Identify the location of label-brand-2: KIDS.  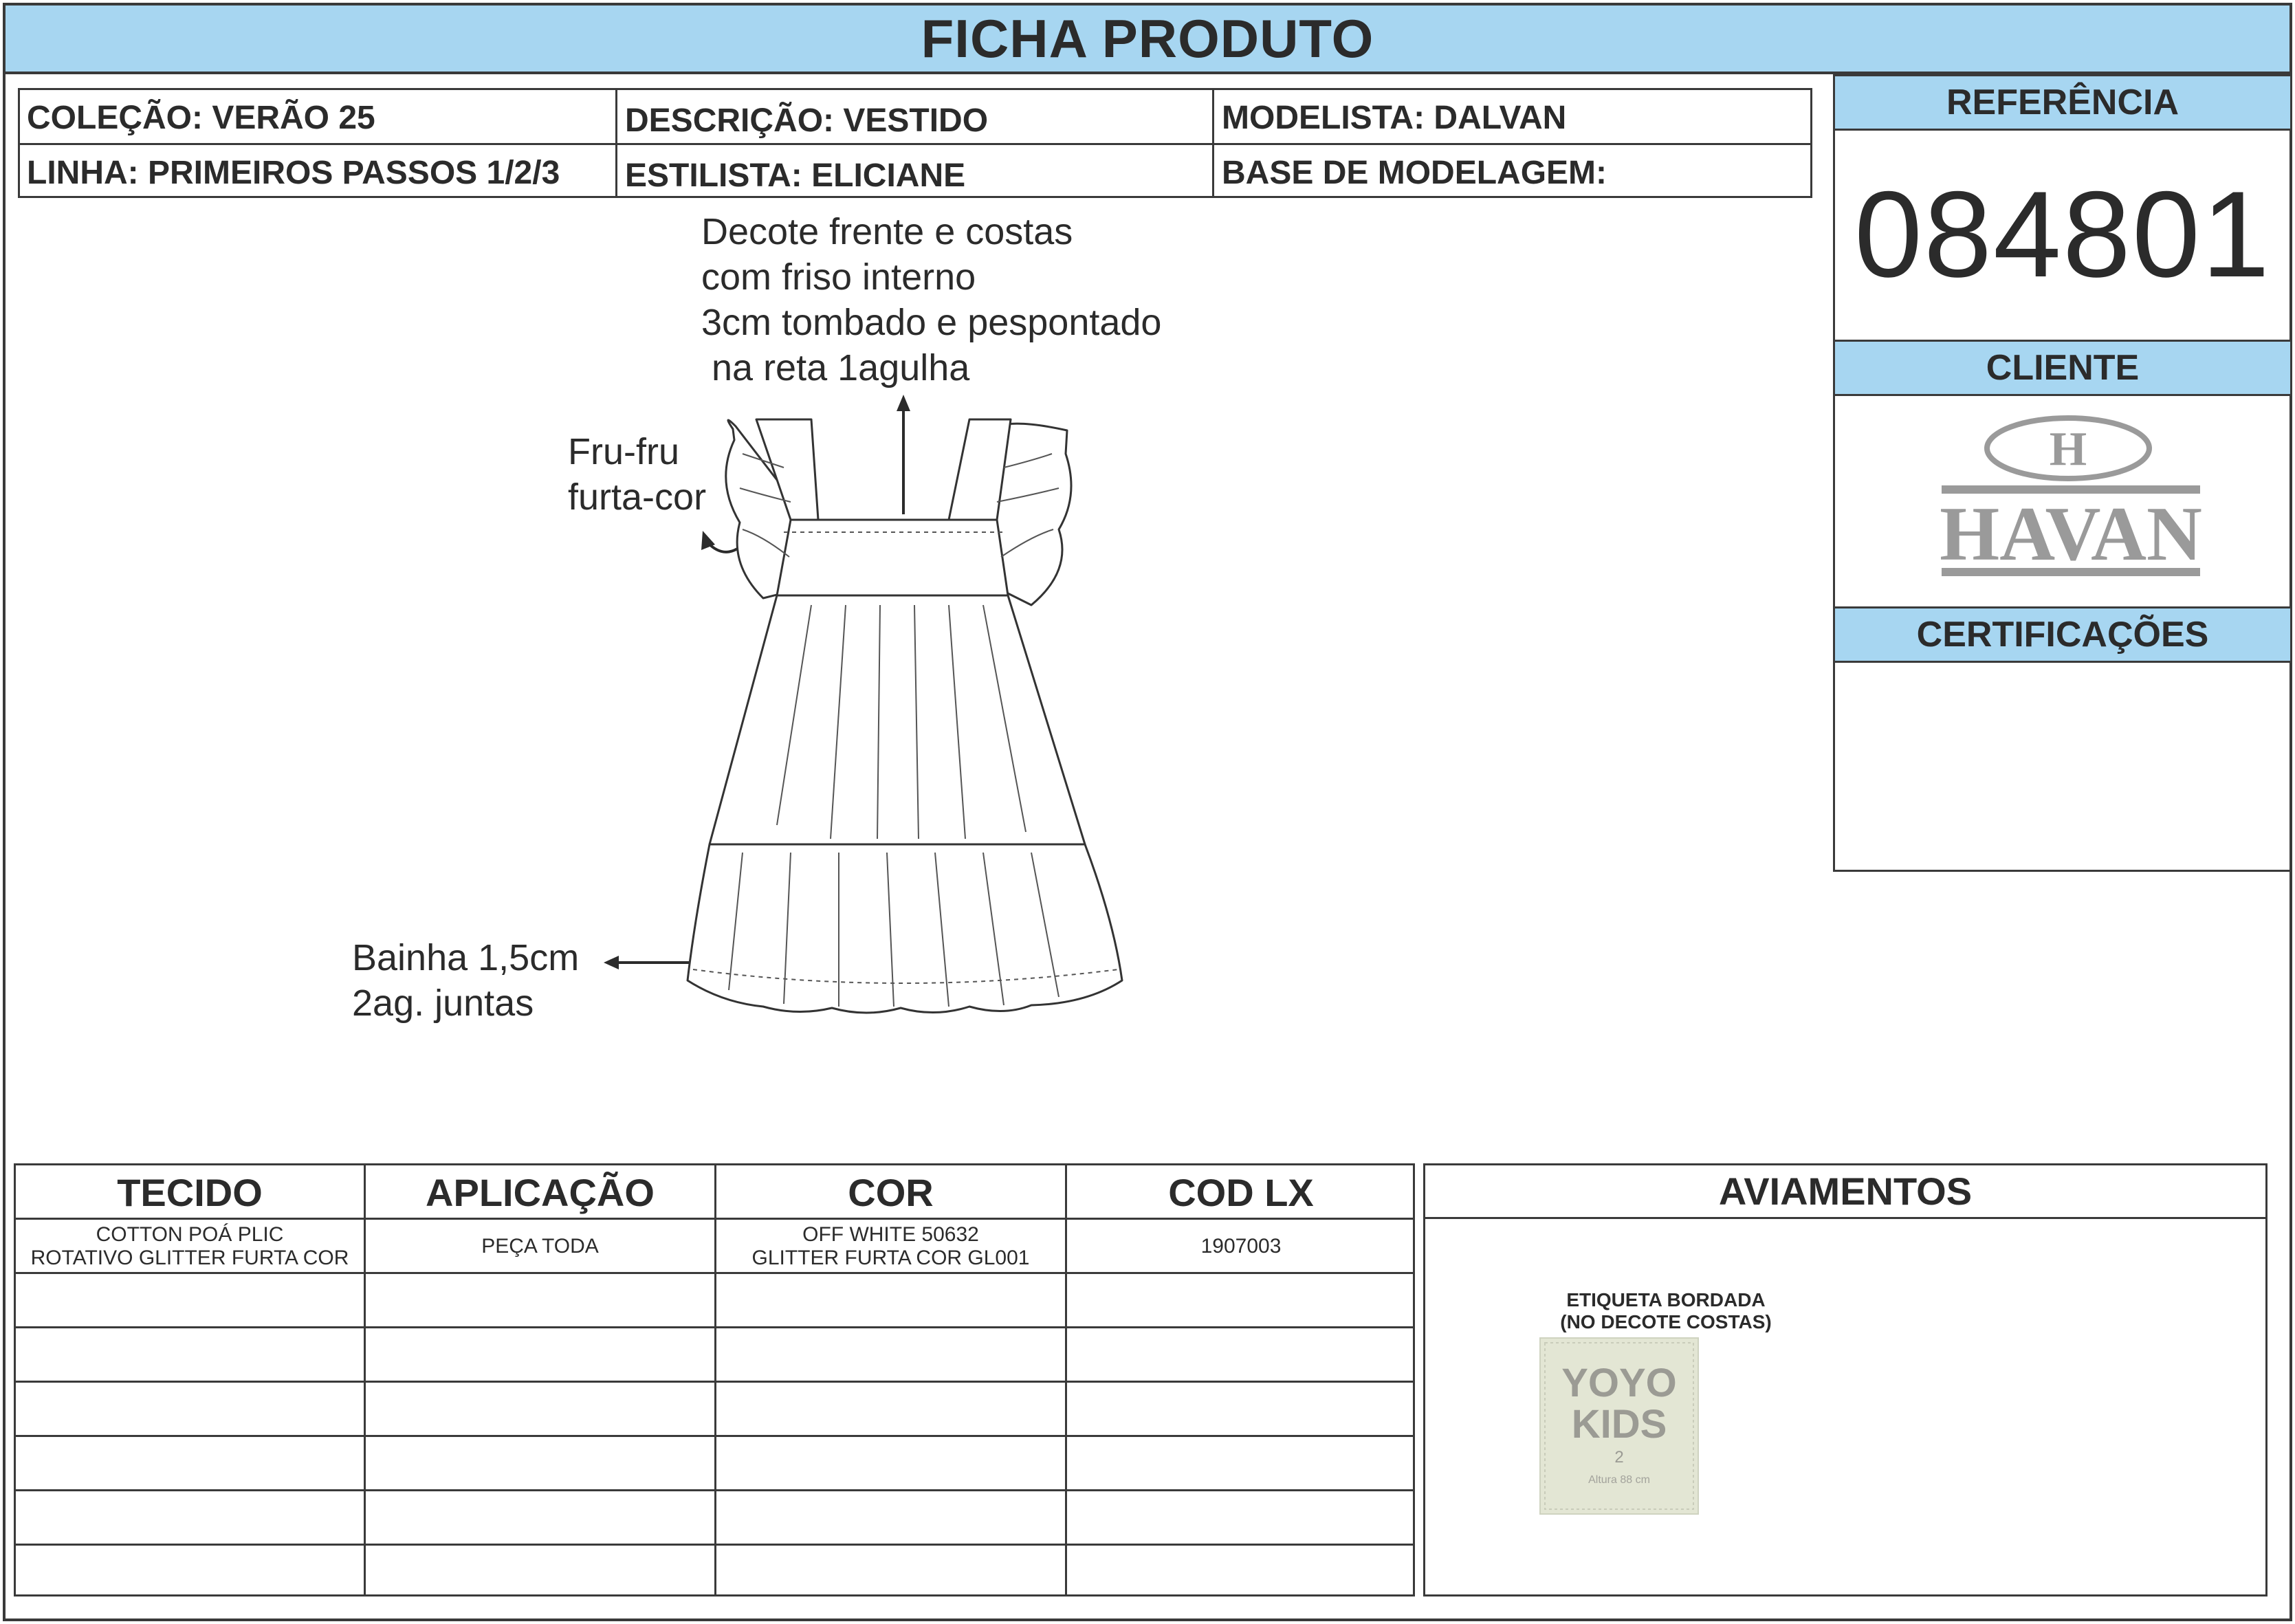
(1620, 1424).